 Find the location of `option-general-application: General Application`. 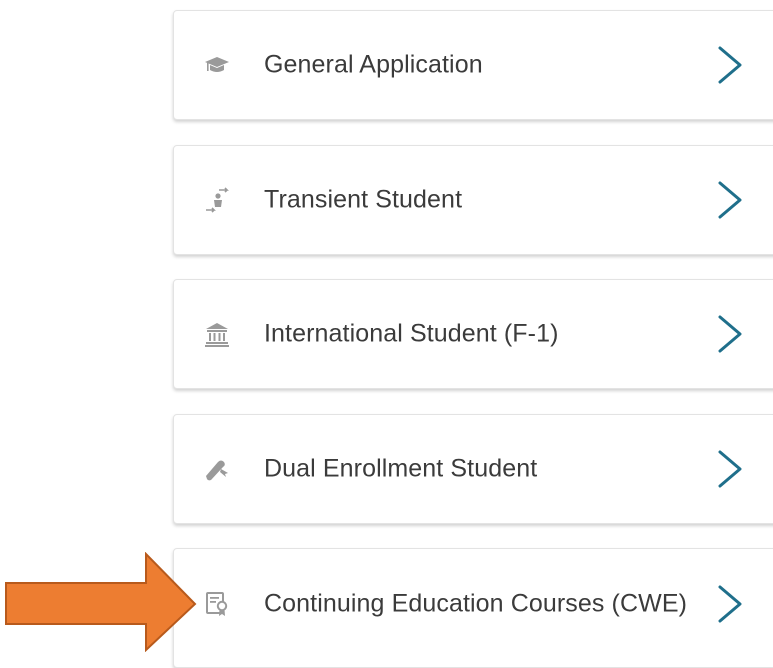

option-general-application: General Application is located at coordinates (473, 65).